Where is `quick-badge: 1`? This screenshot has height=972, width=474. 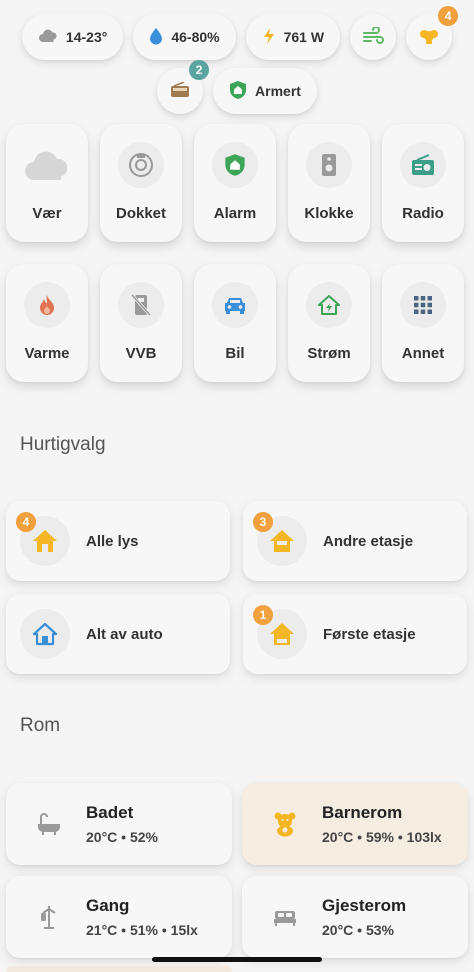 quick-badge: 1 is located at coordinates (263, 615).